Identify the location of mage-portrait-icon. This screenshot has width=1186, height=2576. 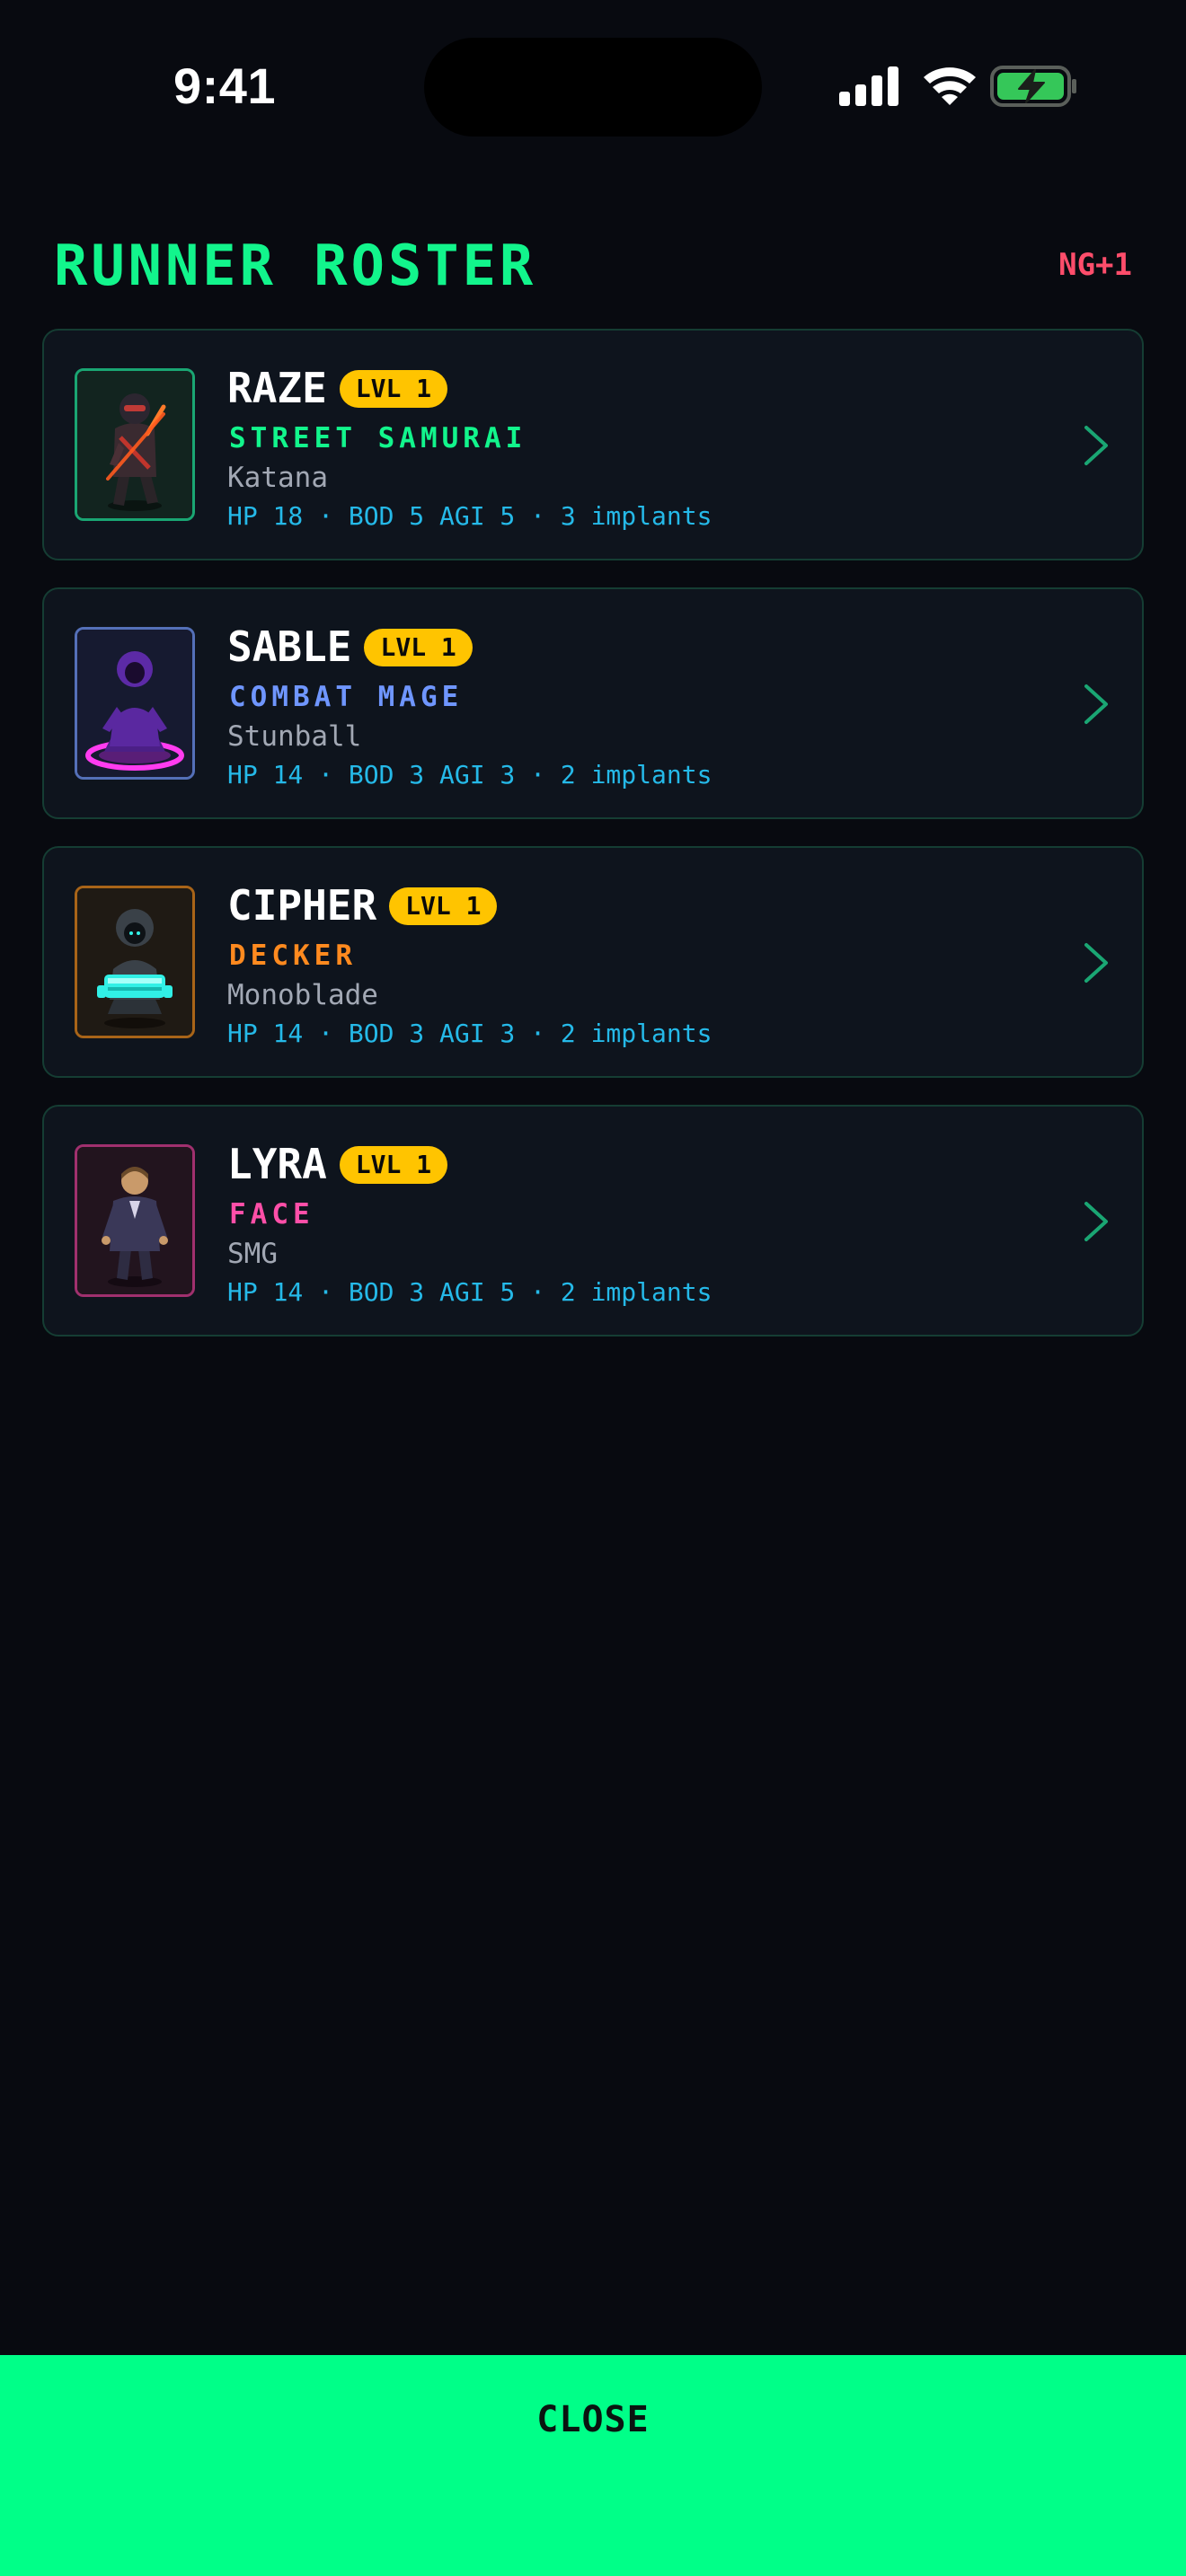
(135, 703).